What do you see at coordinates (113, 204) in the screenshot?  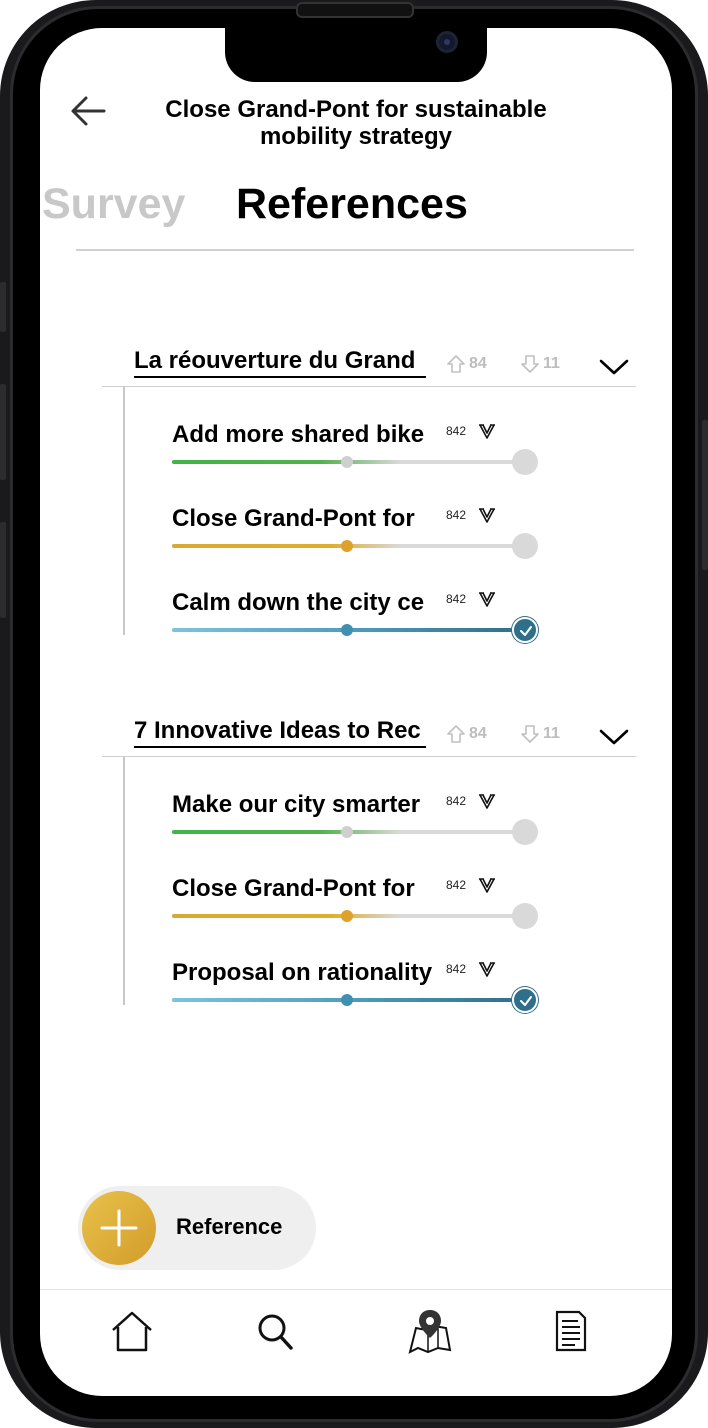 I see `tab-survey: Survey` at bounding box center [113, 204].